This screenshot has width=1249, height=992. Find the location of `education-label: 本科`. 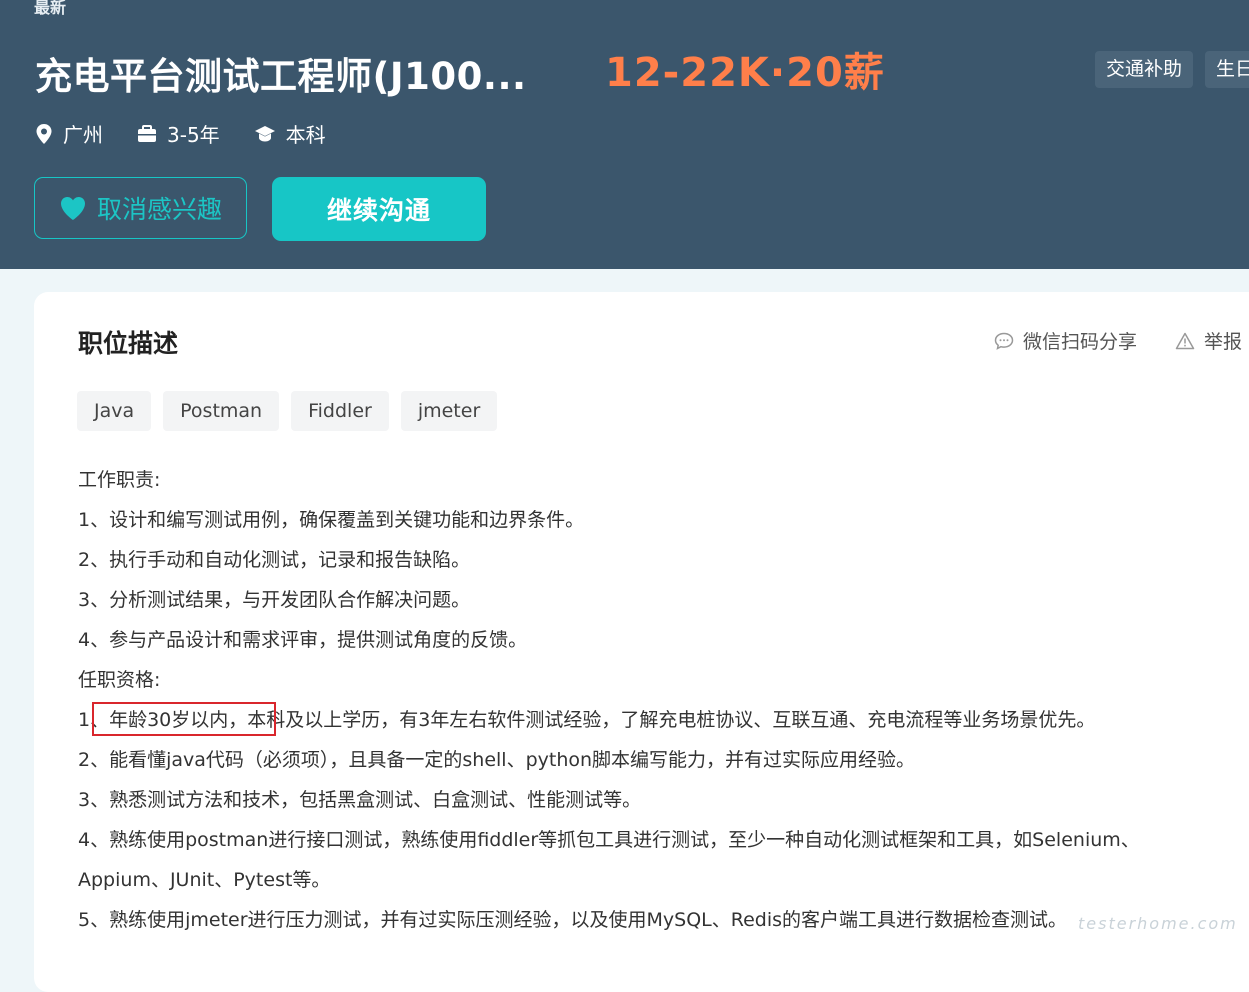

education-label: 本科 is located at coordinates (305, 135).